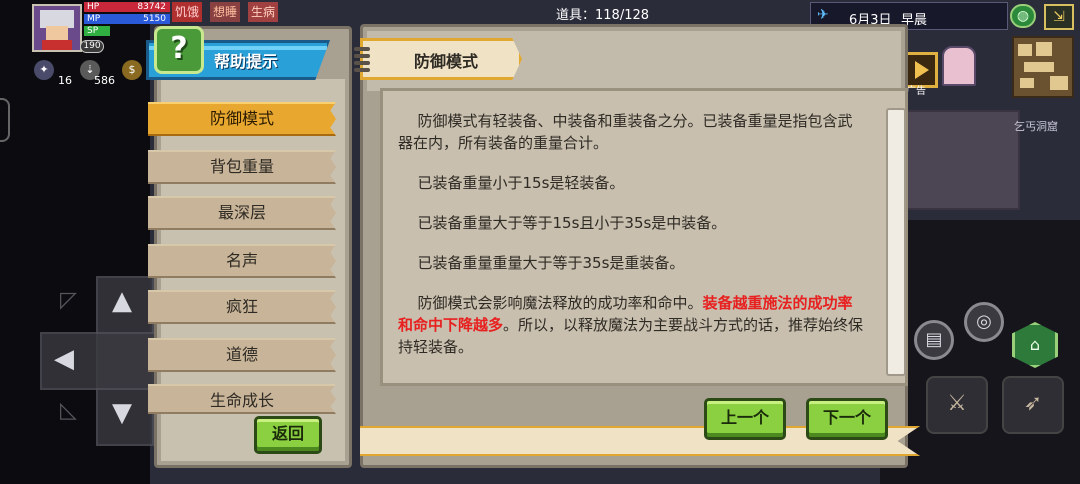  What do you see at coordinates (572, 223) in the screenshot?
I see `paragraph-3: 已装备重量大于等于15s且小于35s是中装备。` at bounding box center [572, 223].